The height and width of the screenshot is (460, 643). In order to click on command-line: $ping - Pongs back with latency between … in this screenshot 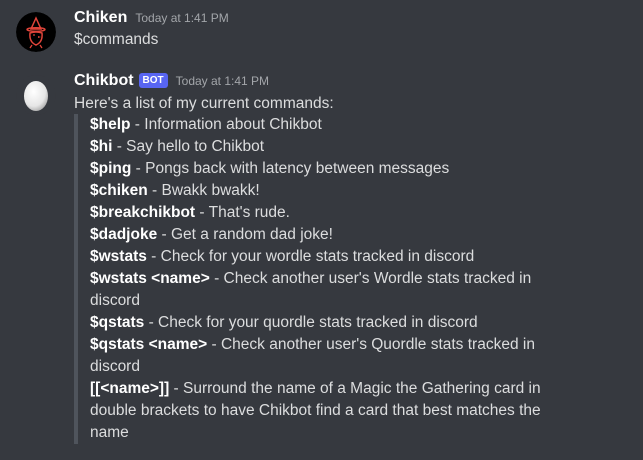, I will do `click(325, 169)`.